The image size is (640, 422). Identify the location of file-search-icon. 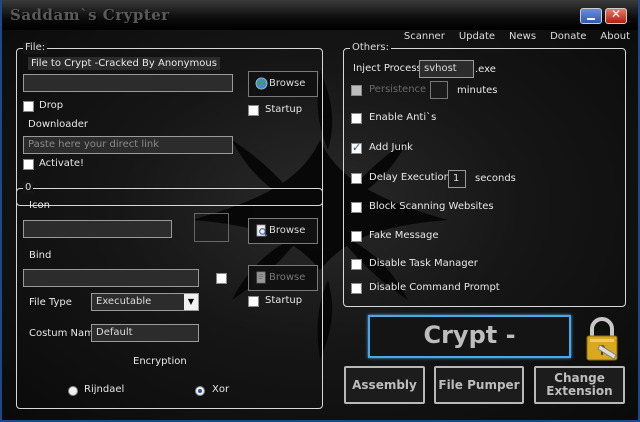
(262, 230).